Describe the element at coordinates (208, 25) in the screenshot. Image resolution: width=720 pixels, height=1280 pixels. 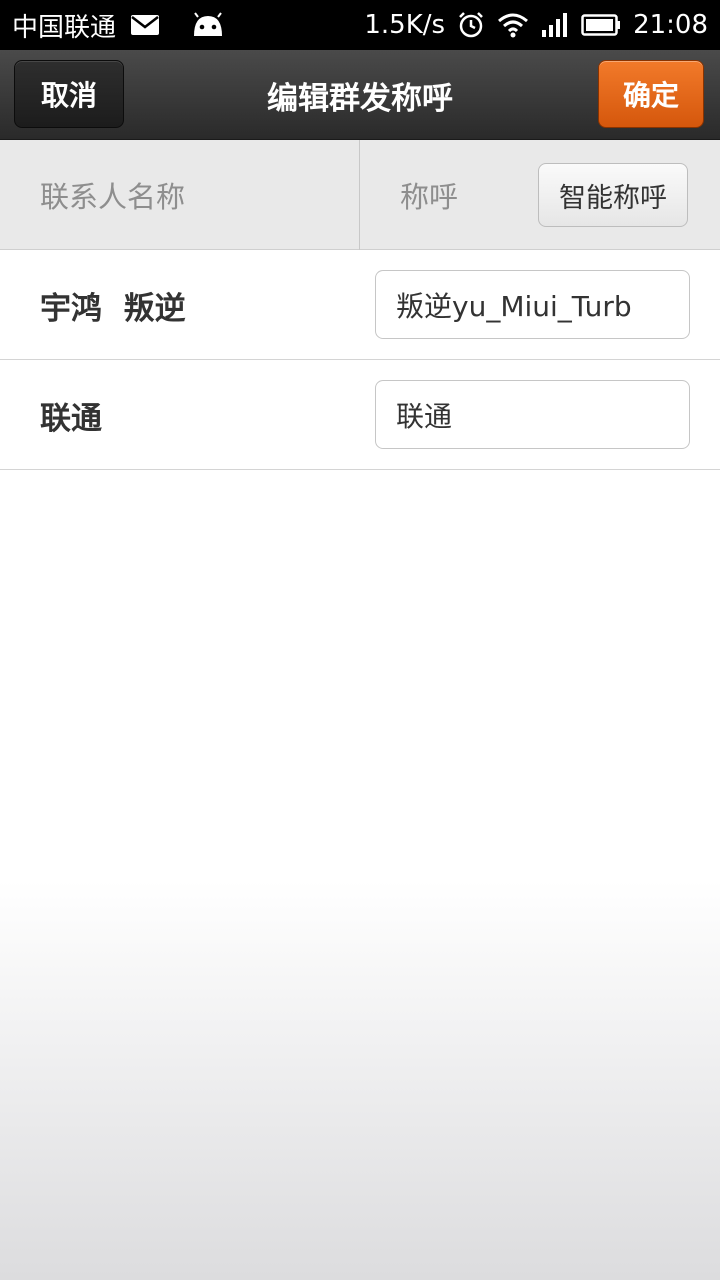
I see `android-icon` at that location.